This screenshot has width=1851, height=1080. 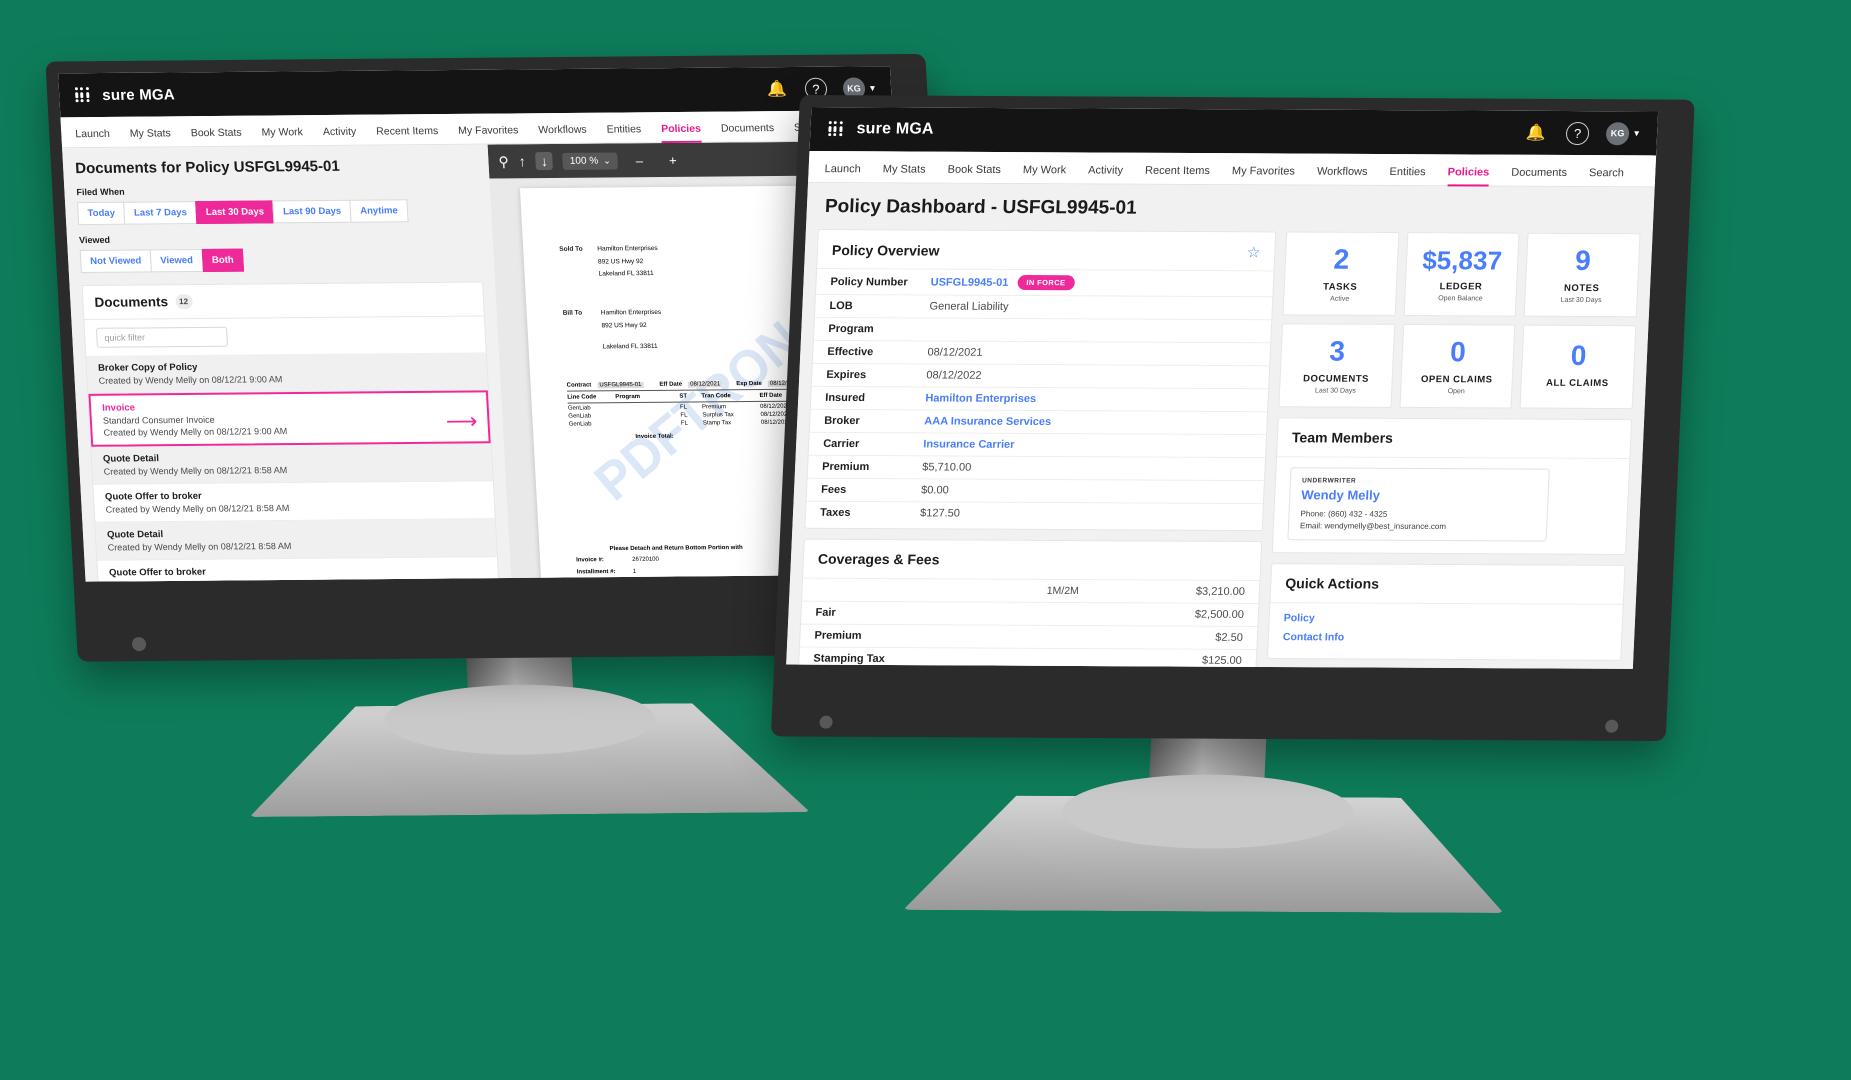 I want to click on download-icon: ↓, so click(x=544, y=161).